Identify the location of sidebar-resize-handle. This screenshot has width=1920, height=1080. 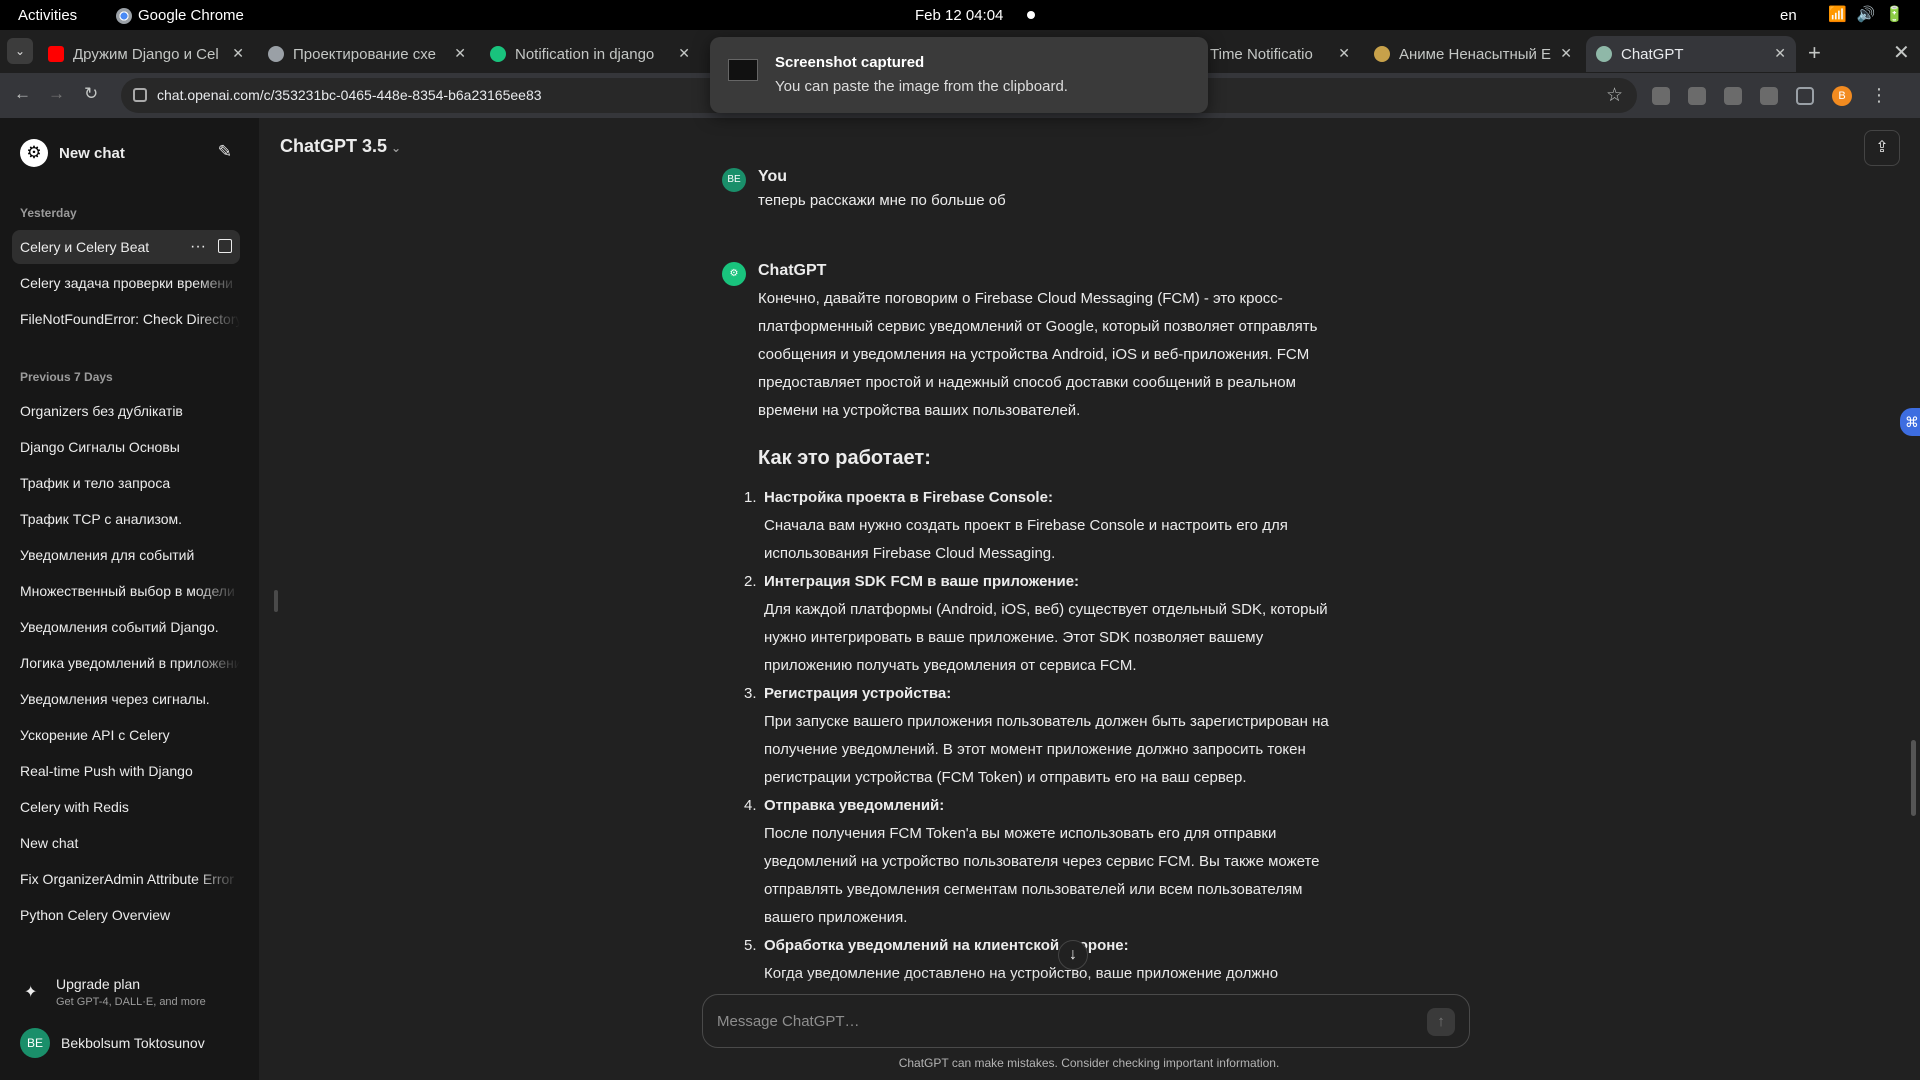
(276, 601).